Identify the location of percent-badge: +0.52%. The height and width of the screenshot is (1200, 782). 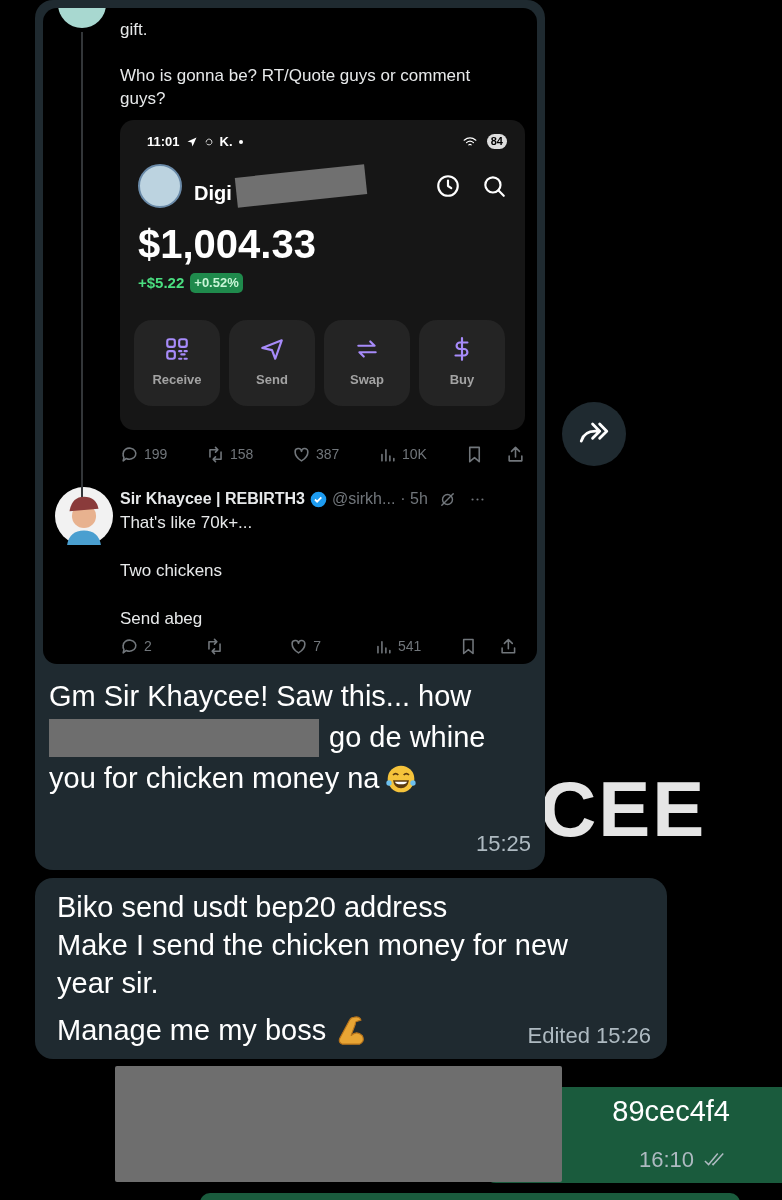
(216, 283).